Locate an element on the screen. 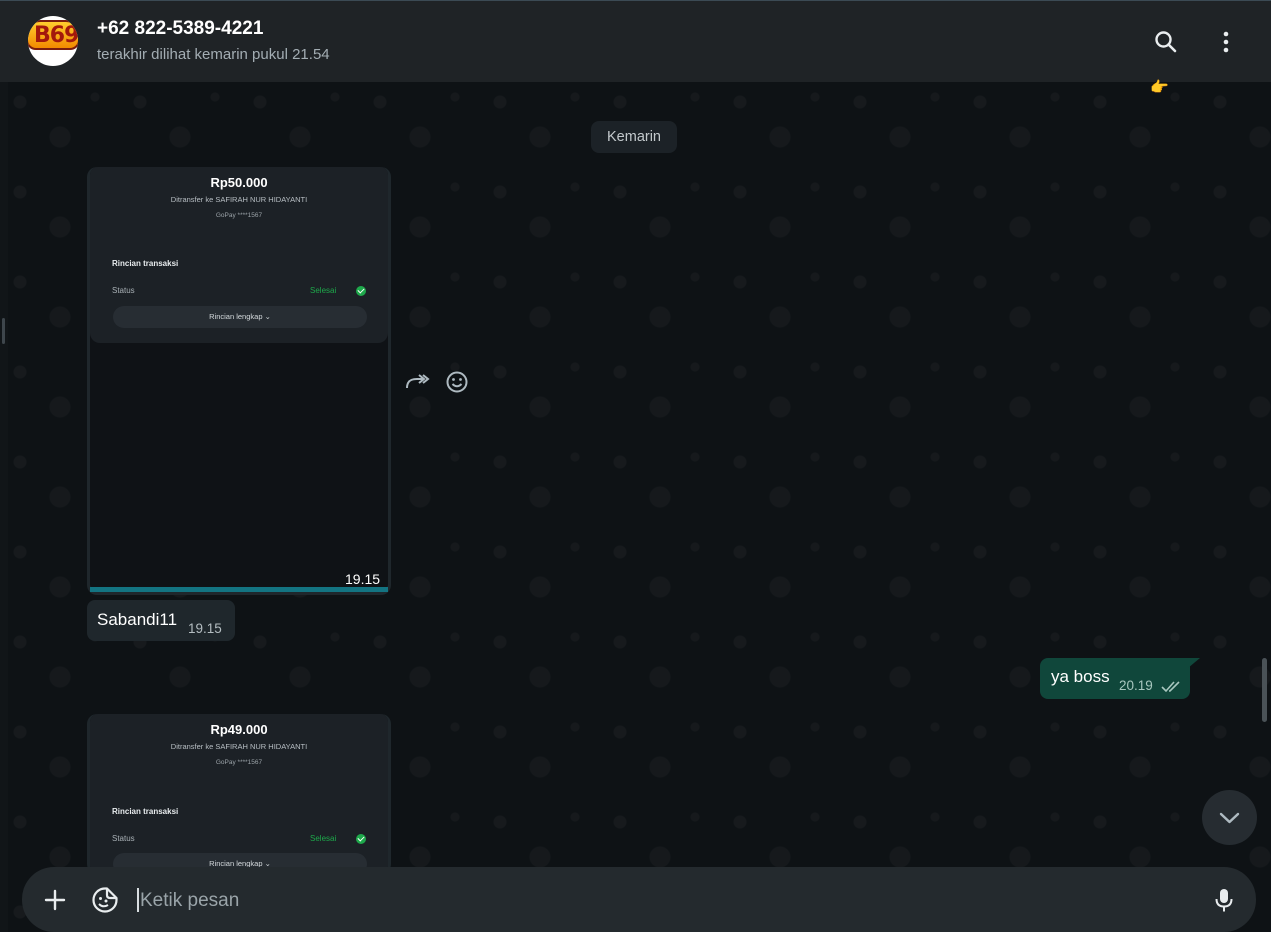 Image resolution: width=1271 pixels, height=932 pixels. plus-icon is located at coordinates (55, 900).